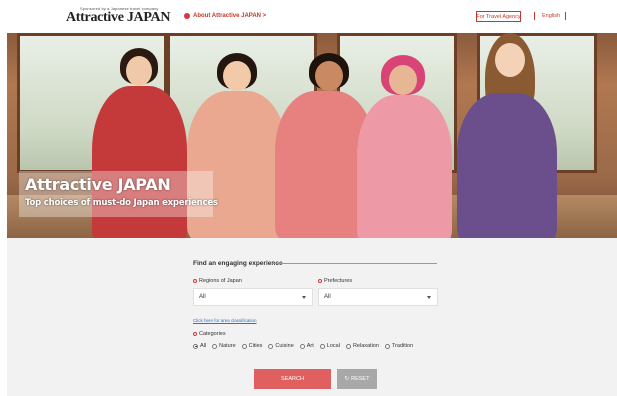 This screenshot has width=617, height=396. Describe the element at coordinates (498, 16) in the screenshot. I see `travel-agency-button: For Travel Agency` at that location.